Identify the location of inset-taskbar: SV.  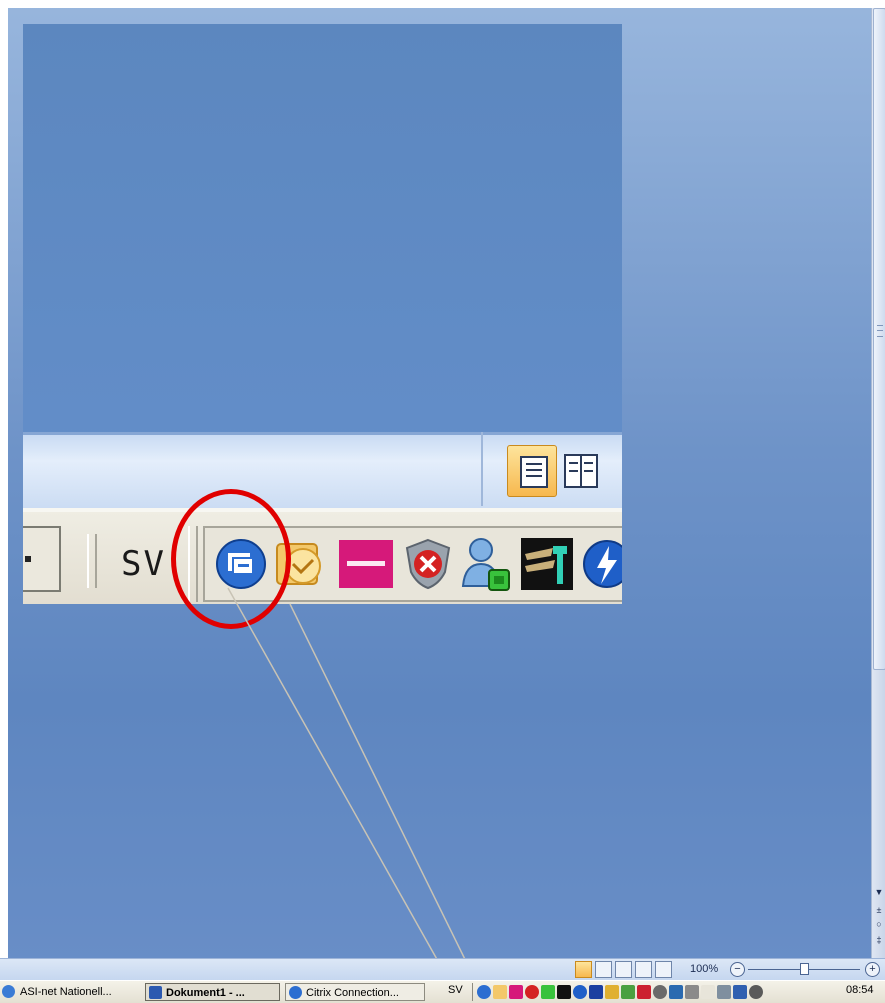
(322, 556).